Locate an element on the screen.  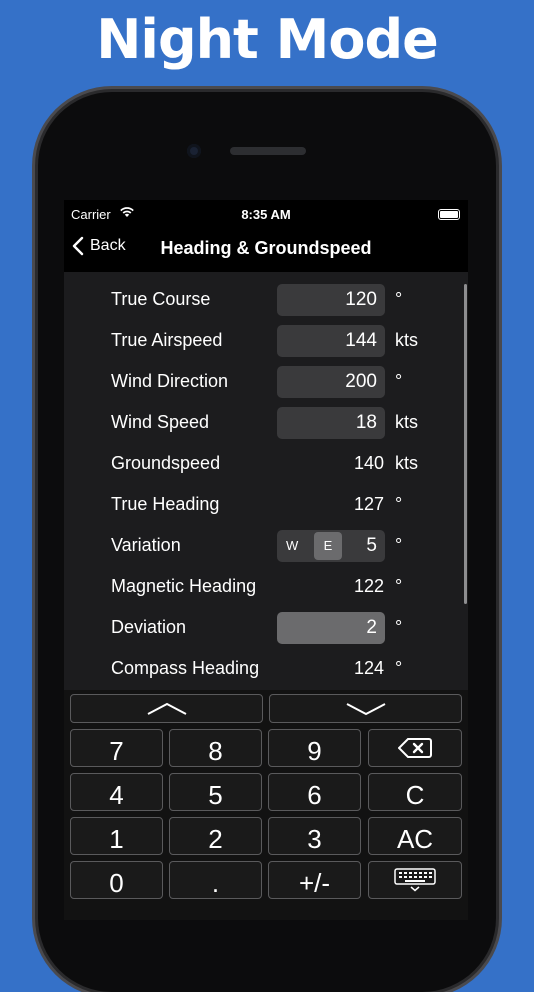
all-clear-key: AC is located at coordinates (415, 836).